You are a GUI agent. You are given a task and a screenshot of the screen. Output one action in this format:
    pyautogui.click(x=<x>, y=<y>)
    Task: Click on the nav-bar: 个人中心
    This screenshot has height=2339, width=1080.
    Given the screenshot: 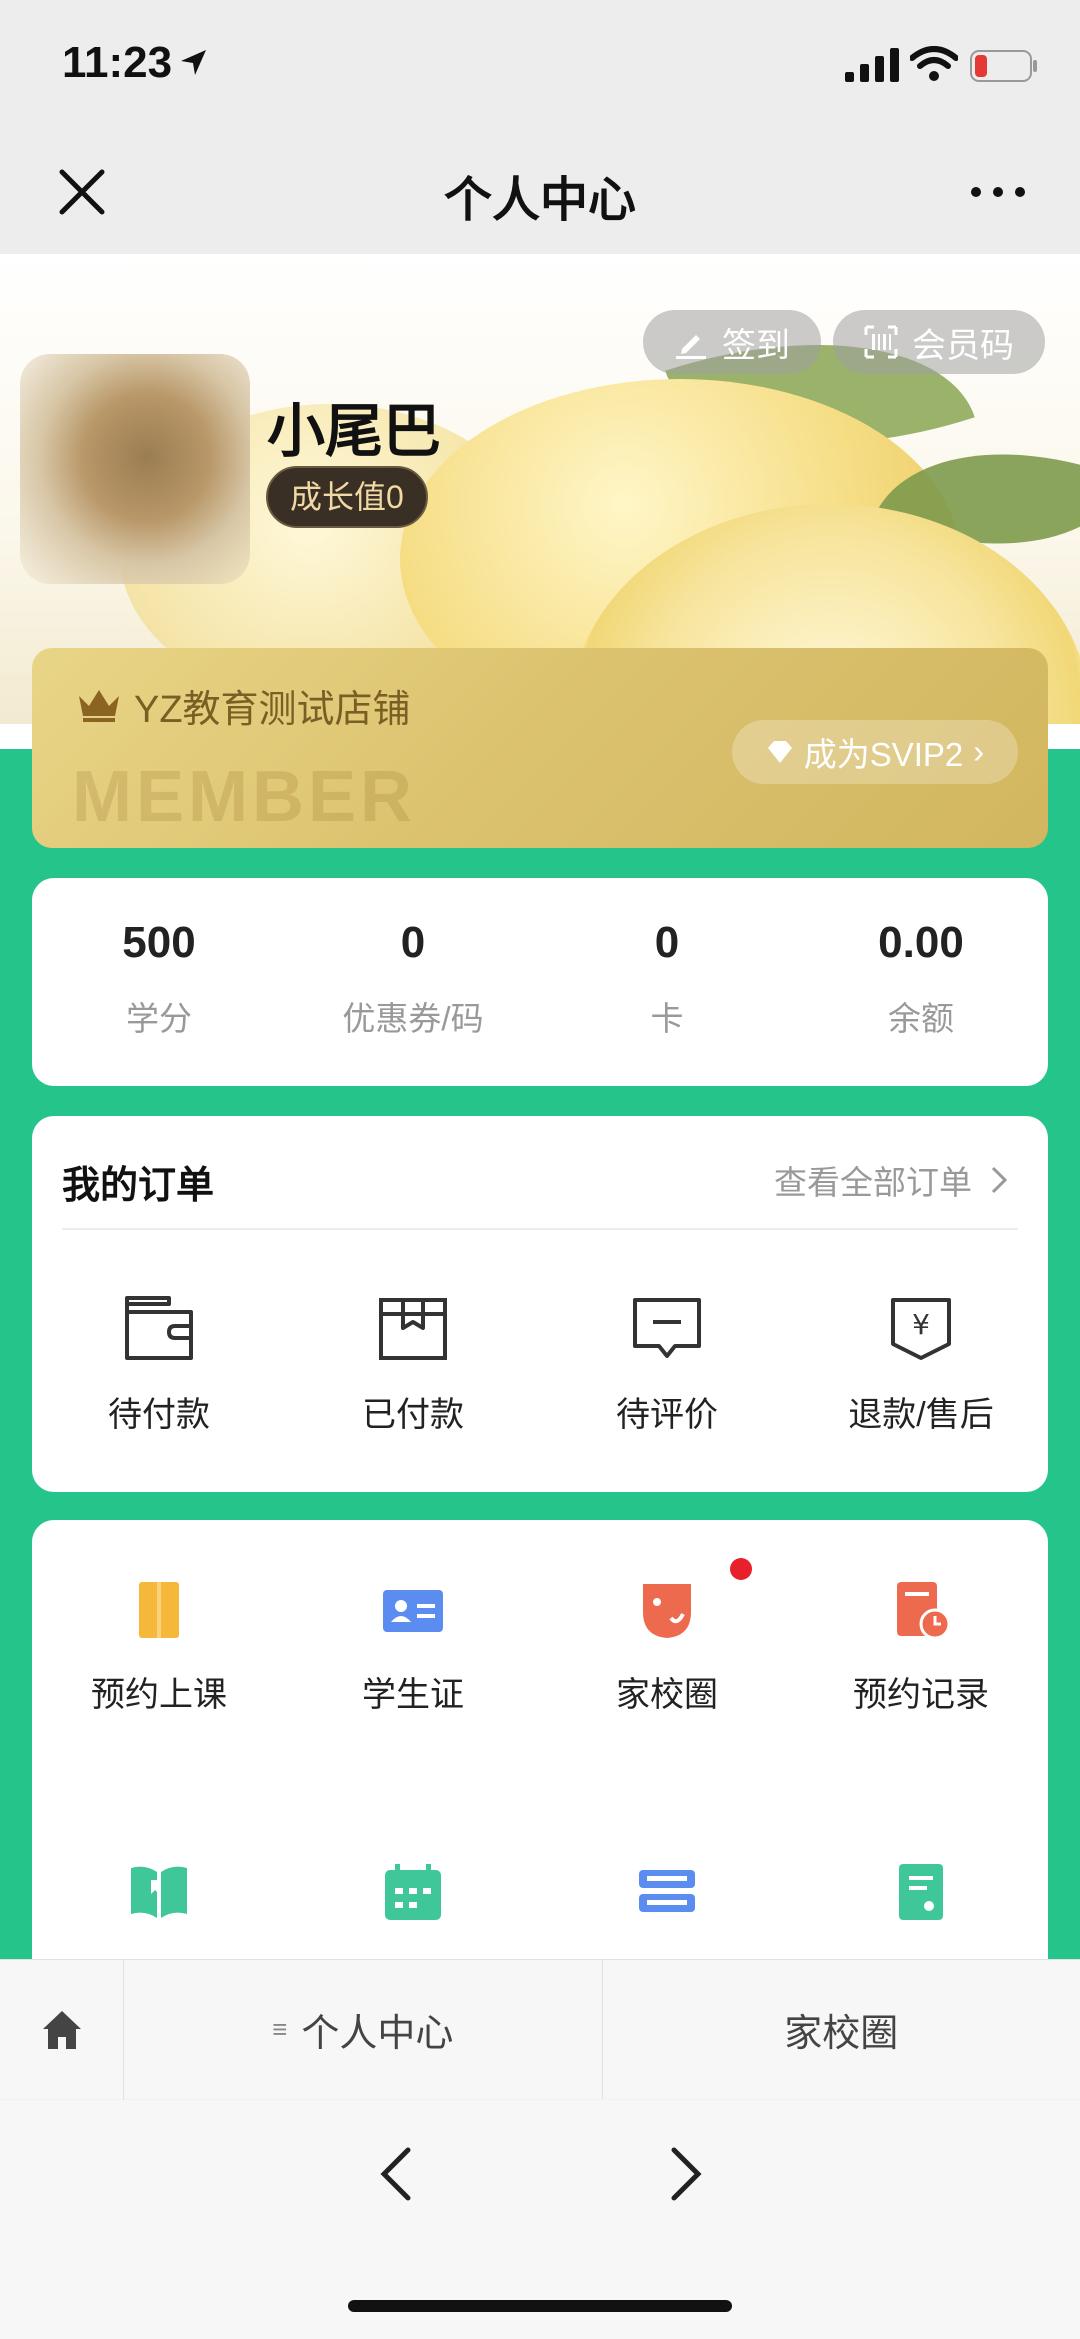 What is the action you would take?
    pyautogui.click(x=540, y=192)
    